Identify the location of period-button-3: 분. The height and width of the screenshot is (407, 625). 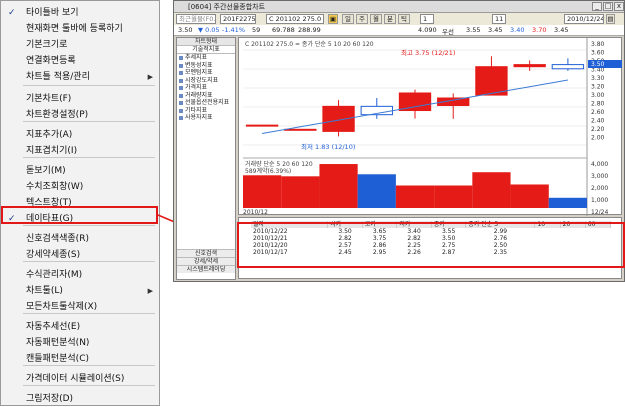
(390, 19).